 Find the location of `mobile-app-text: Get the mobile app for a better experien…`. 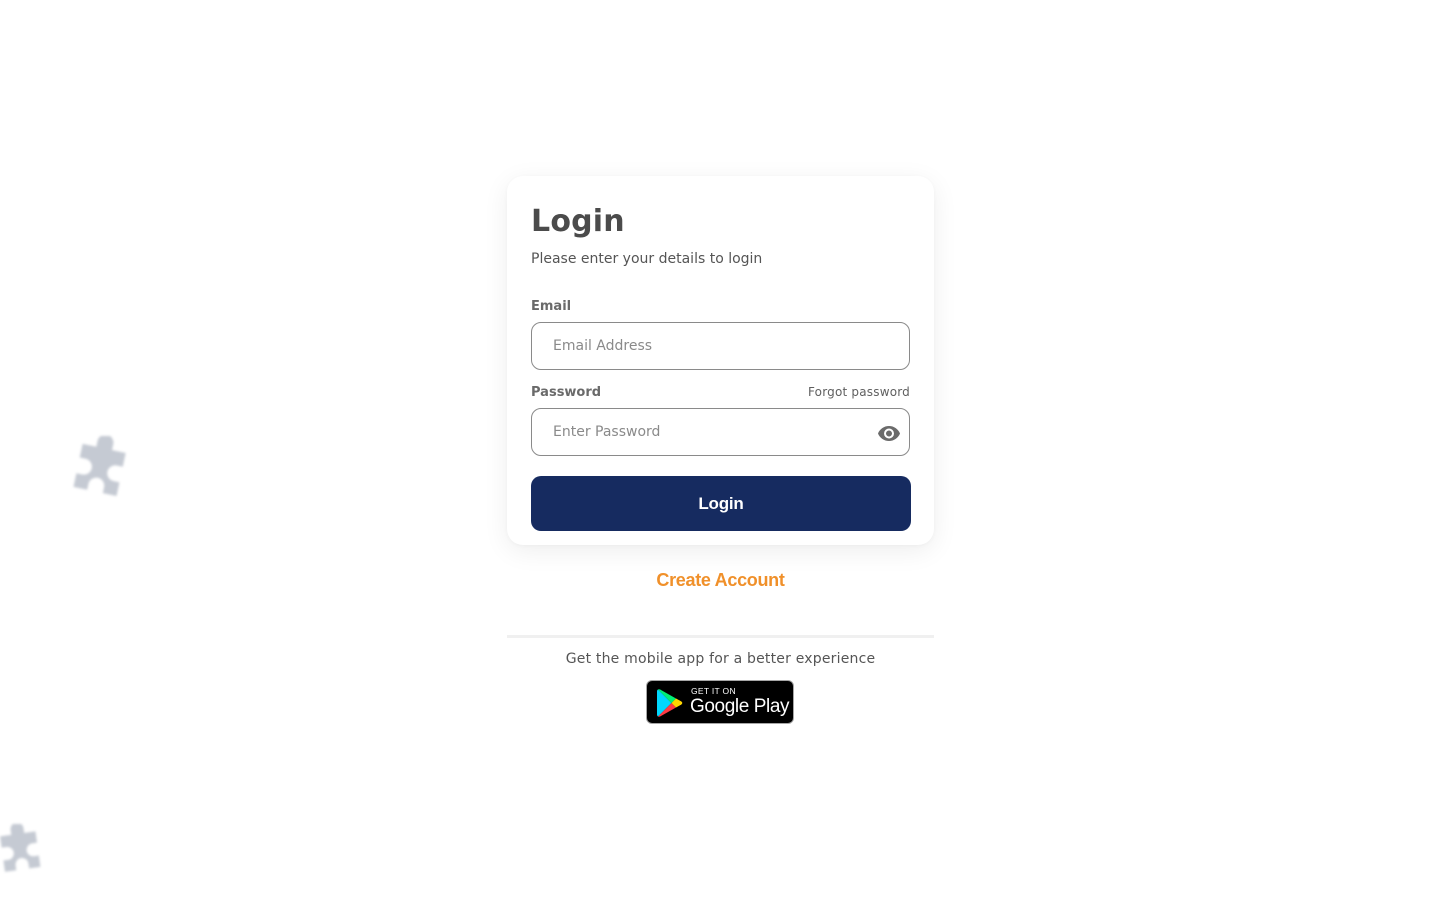

mobile-app-text: Get the mobile app for a better experien… is located at coordinates (720, 659).